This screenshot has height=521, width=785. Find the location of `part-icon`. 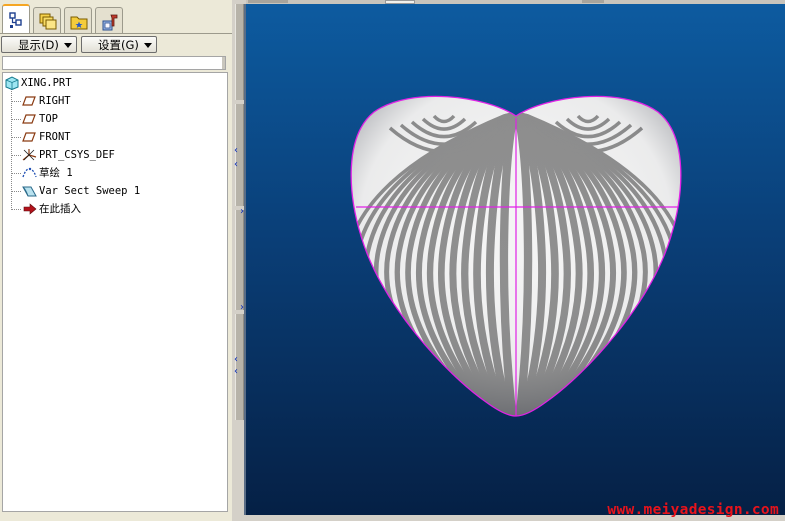

part-icon is located at coordinates (12, 83).